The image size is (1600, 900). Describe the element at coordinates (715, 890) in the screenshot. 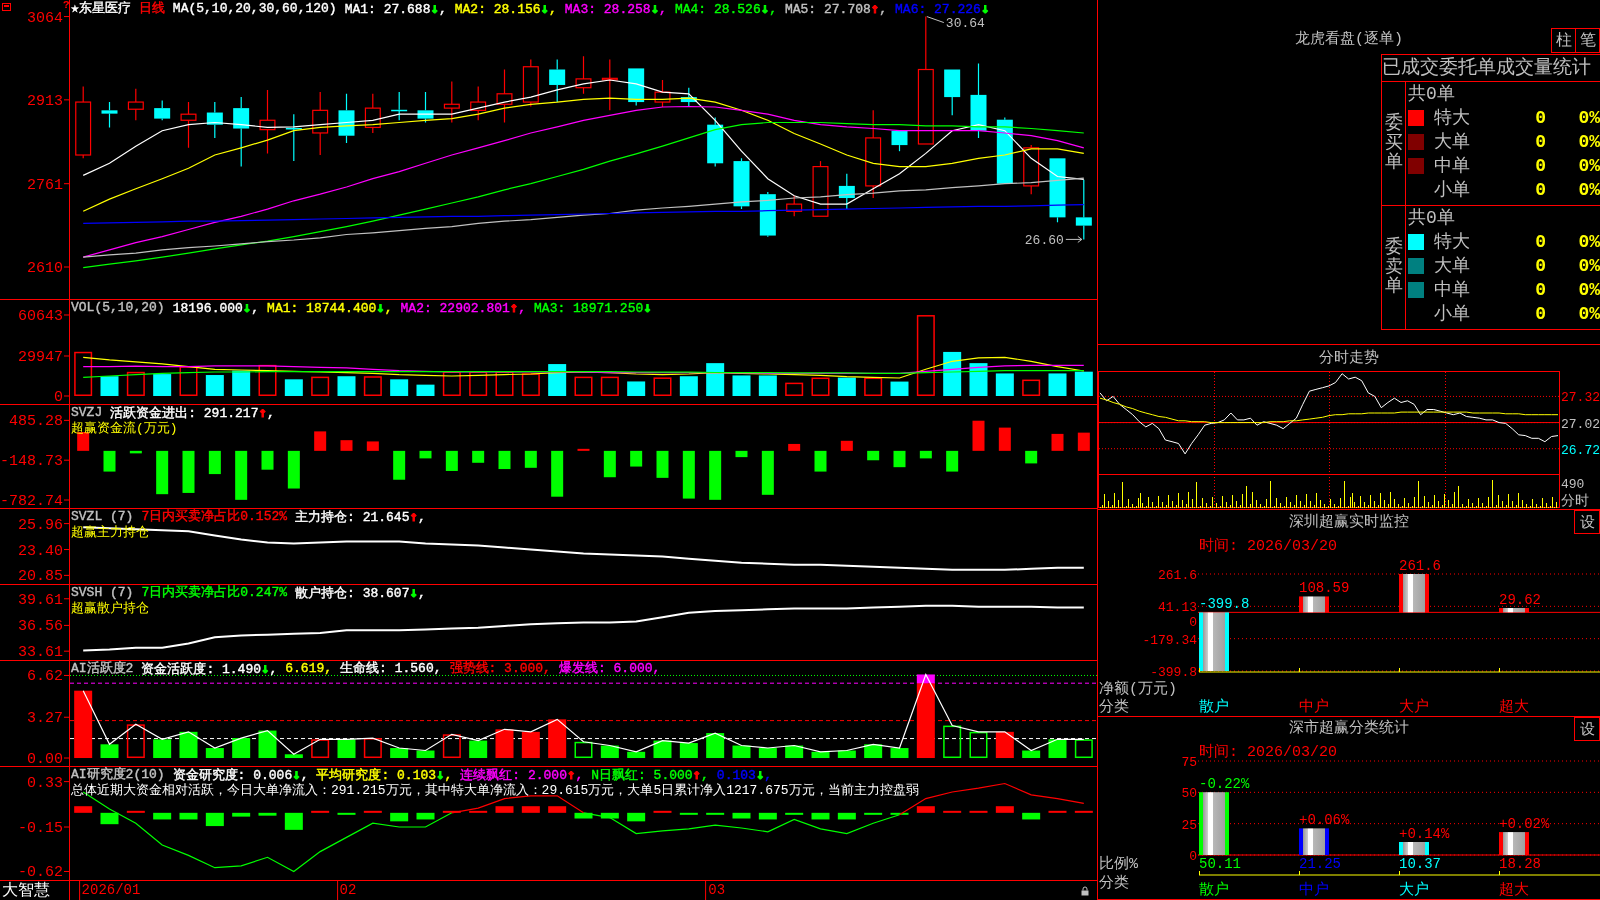

I see `date-label: 03` at that location.